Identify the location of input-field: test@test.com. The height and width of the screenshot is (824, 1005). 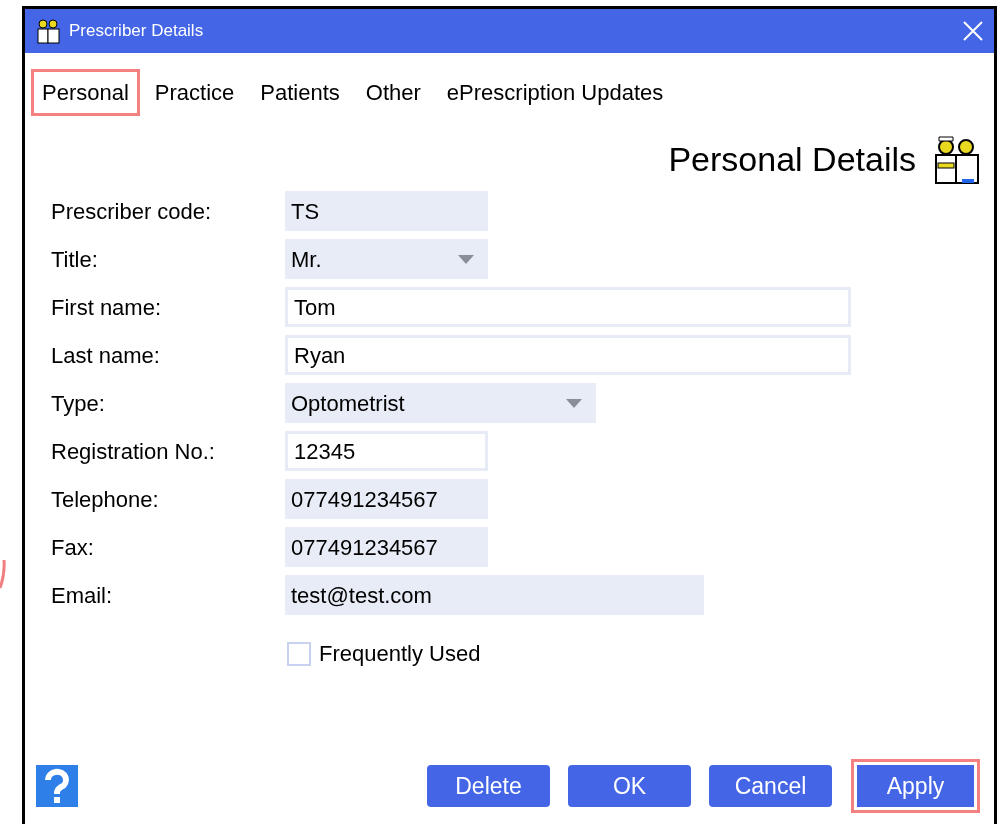
(494, 595).